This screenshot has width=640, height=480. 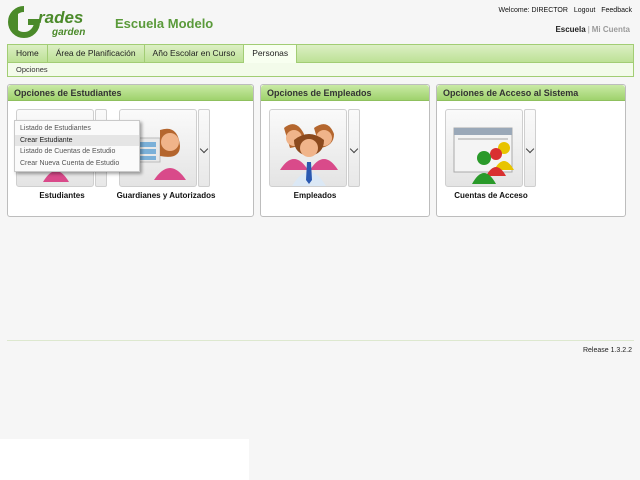 What do you see at coordinates (60, 17) in the screenshot?
I see `logo-text: rades` at bounding box center [60, 17].